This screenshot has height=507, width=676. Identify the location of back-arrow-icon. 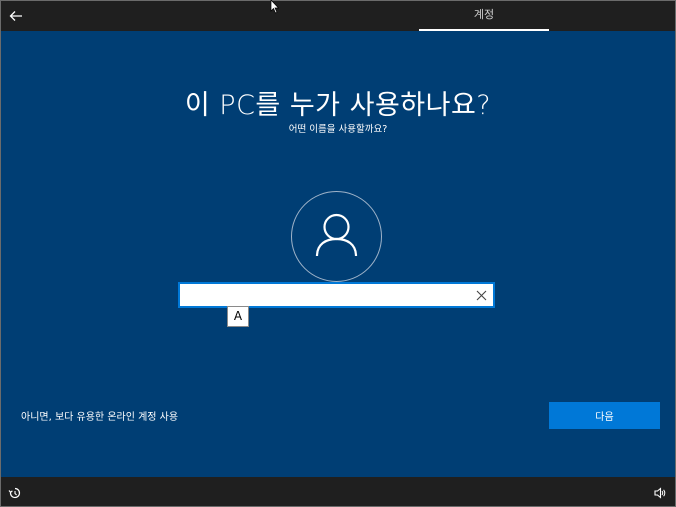
(15, 16).